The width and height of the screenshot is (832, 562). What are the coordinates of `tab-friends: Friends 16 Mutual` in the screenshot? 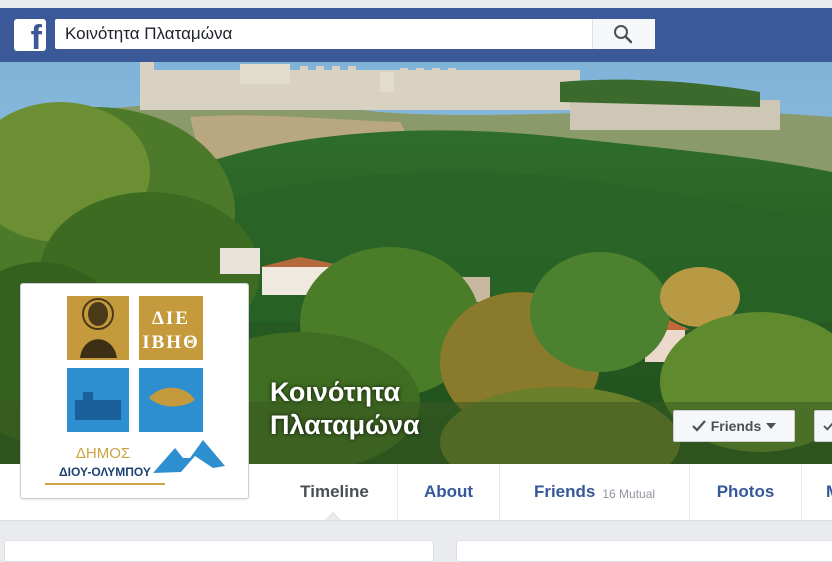 It's located at (595, 492).